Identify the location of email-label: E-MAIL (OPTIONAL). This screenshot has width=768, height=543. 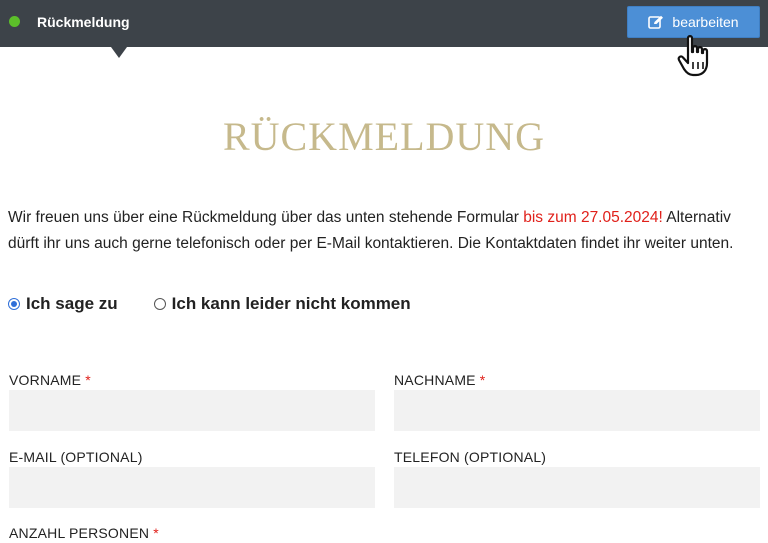
(76, 457).